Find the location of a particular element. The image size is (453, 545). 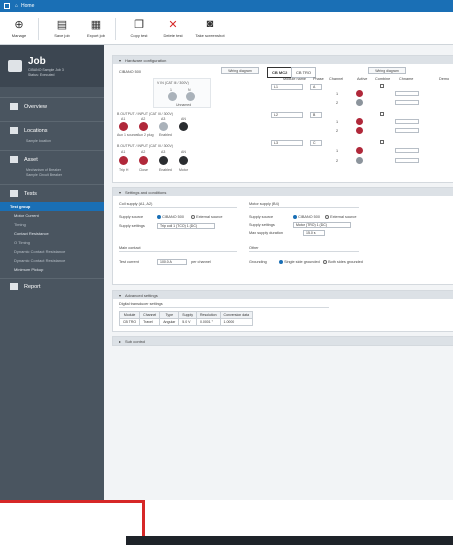

footer-area is located at coordinates (226, 522).